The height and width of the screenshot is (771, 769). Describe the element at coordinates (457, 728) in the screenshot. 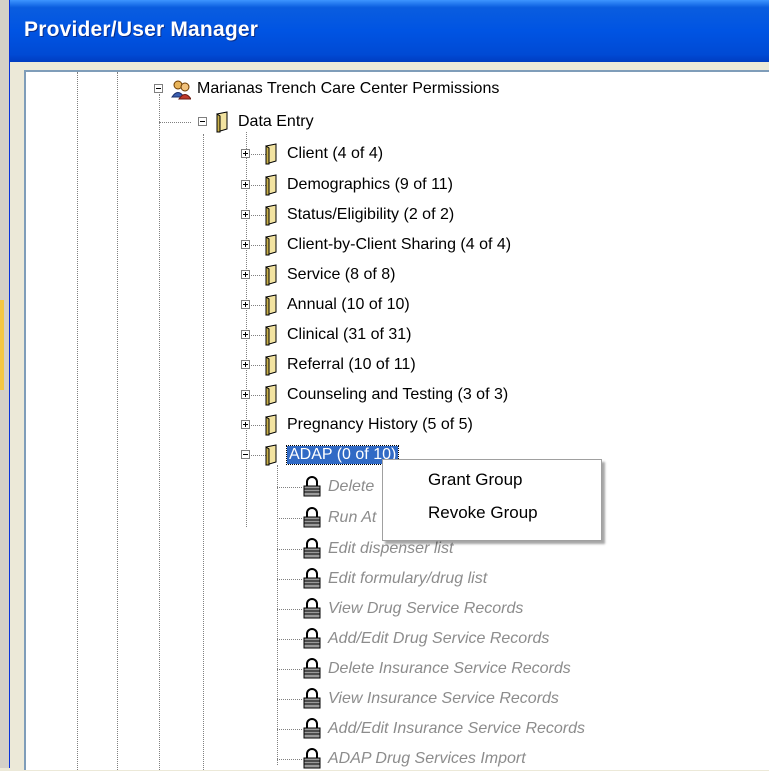

I see `tree-node-label: Add/Edit Insurance Service Records` at that location.